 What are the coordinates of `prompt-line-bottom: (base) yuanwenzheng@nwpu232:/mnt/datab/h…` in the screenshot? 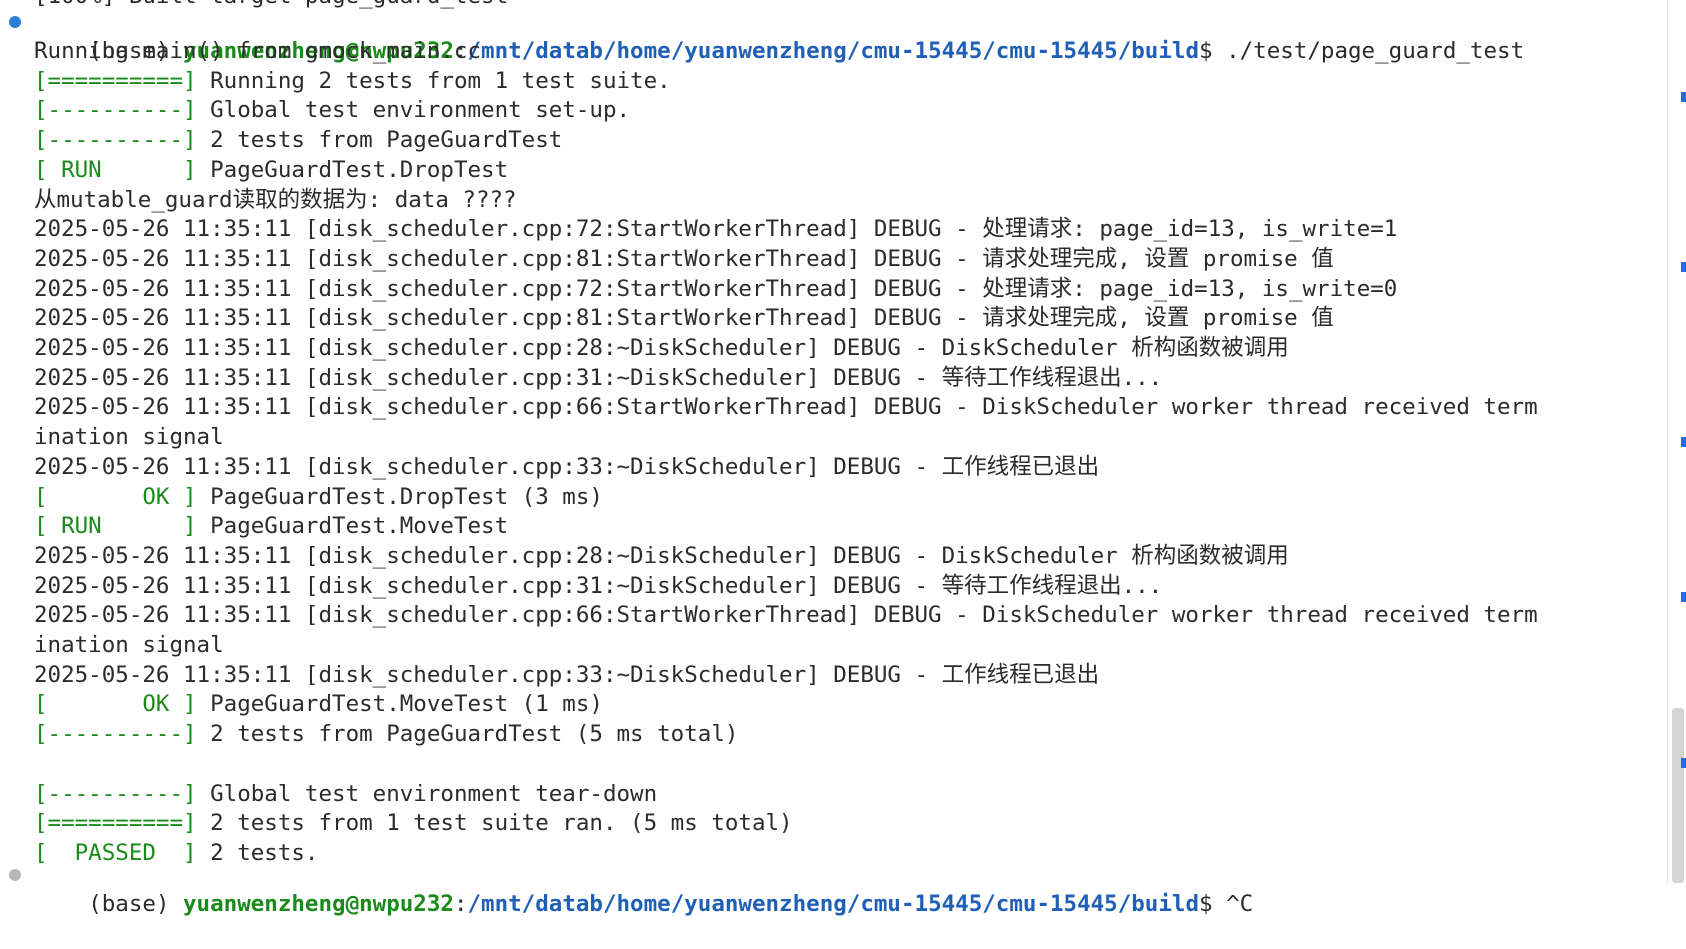 It's located at (643, 888).